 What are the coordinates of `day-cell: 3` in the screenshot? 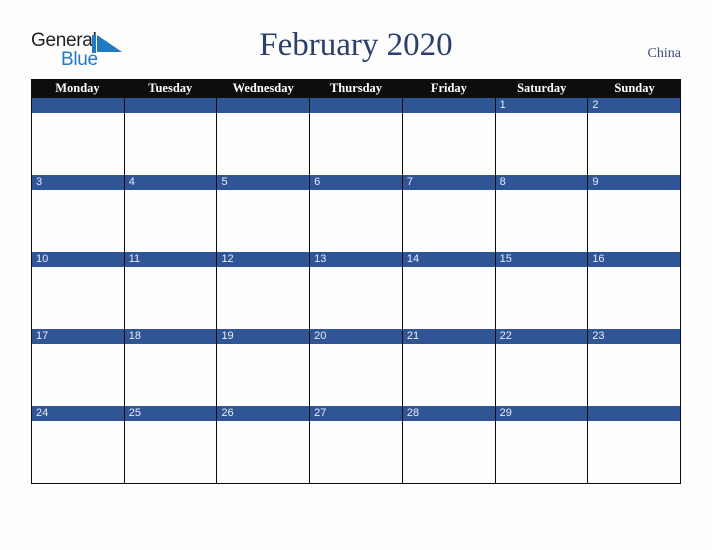 It's located at (78, 213).